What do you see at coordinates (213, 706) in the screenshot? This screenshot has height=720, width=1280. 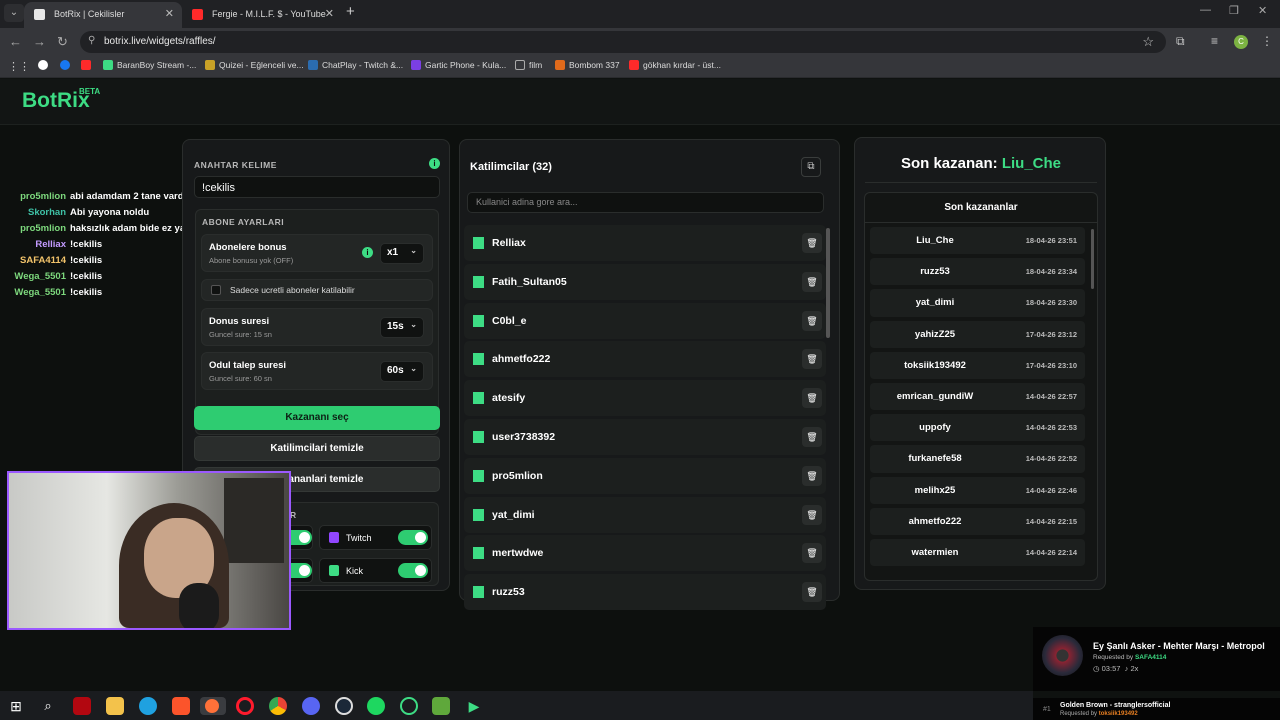 I see `firefox-icon` at bounding box center [213, 706].